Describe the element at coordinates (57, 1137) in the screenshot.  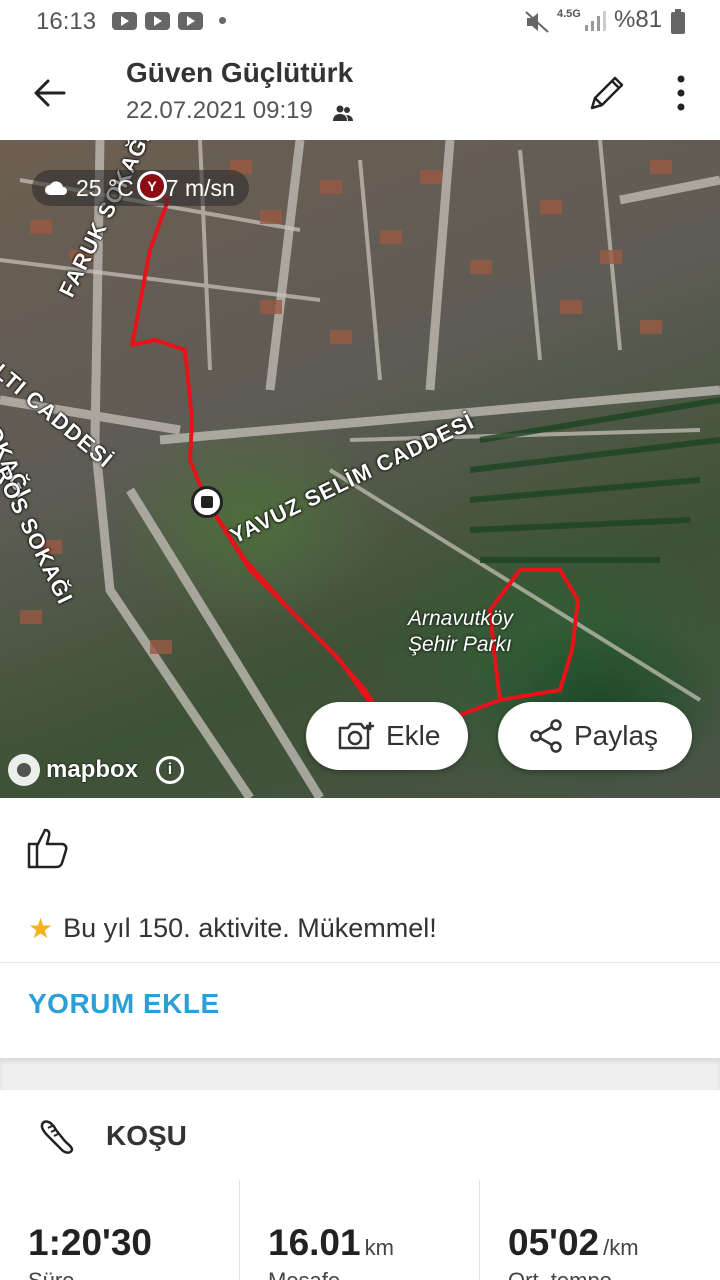
I see `running-shoe-icon` at that location.